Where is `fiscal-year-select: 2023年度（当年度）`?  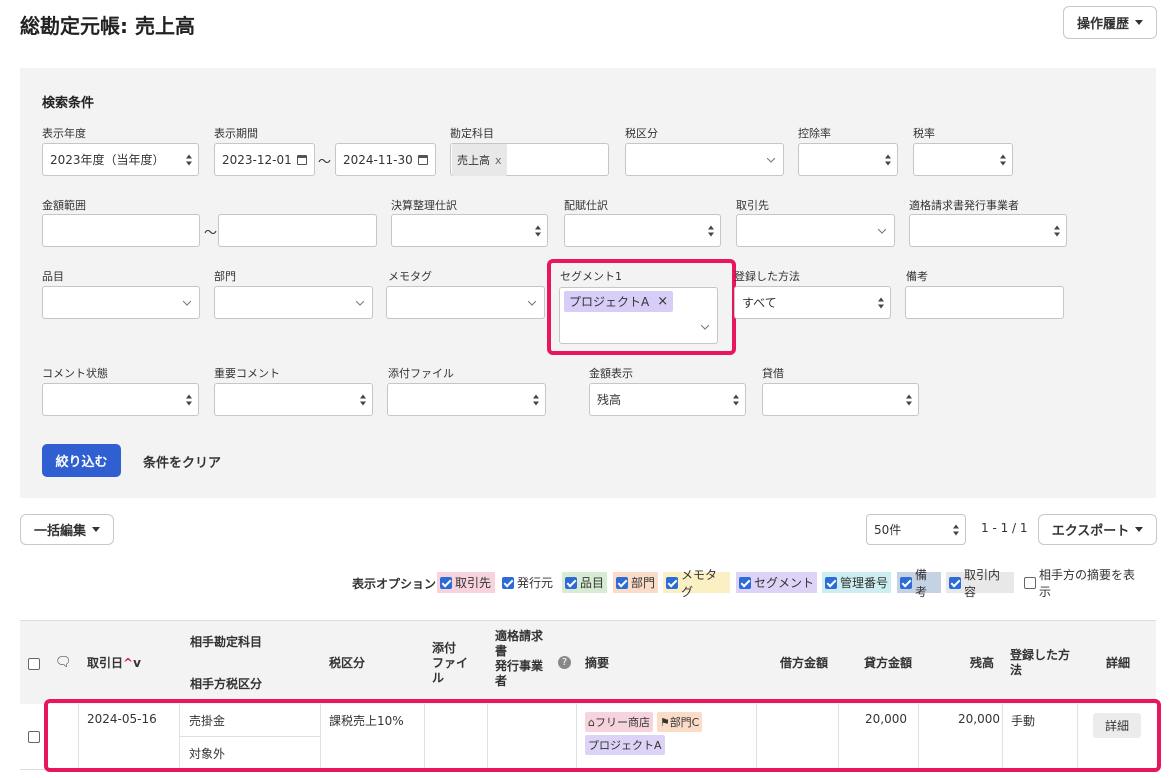
fiscal-year-select: 2023年度（当年度） is located at coordinates (120, 159).